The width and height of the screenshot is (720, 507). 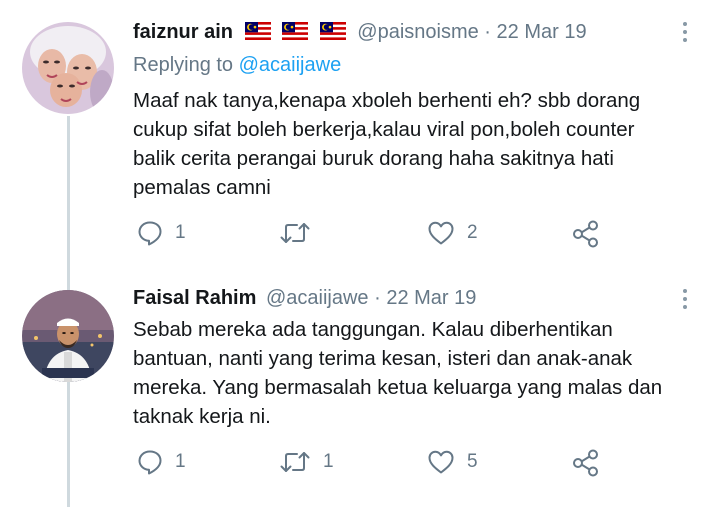 I want to click on like-button: 2, so click(x=452, y=233).